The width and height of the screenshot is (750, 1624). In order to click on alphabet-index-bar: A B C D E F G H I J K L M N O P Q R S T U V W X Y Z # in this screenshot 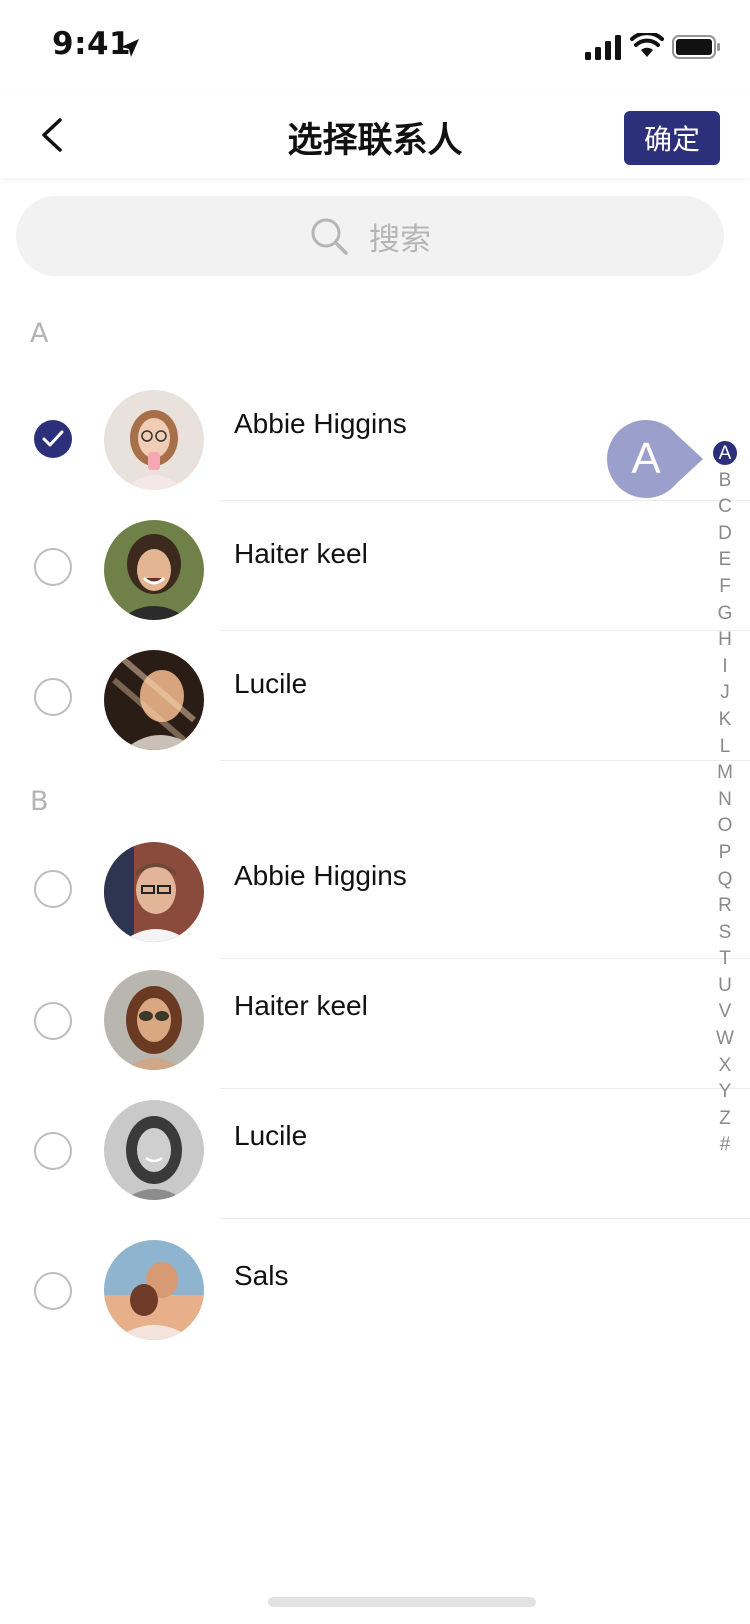, I will do `click(725, 800)`.